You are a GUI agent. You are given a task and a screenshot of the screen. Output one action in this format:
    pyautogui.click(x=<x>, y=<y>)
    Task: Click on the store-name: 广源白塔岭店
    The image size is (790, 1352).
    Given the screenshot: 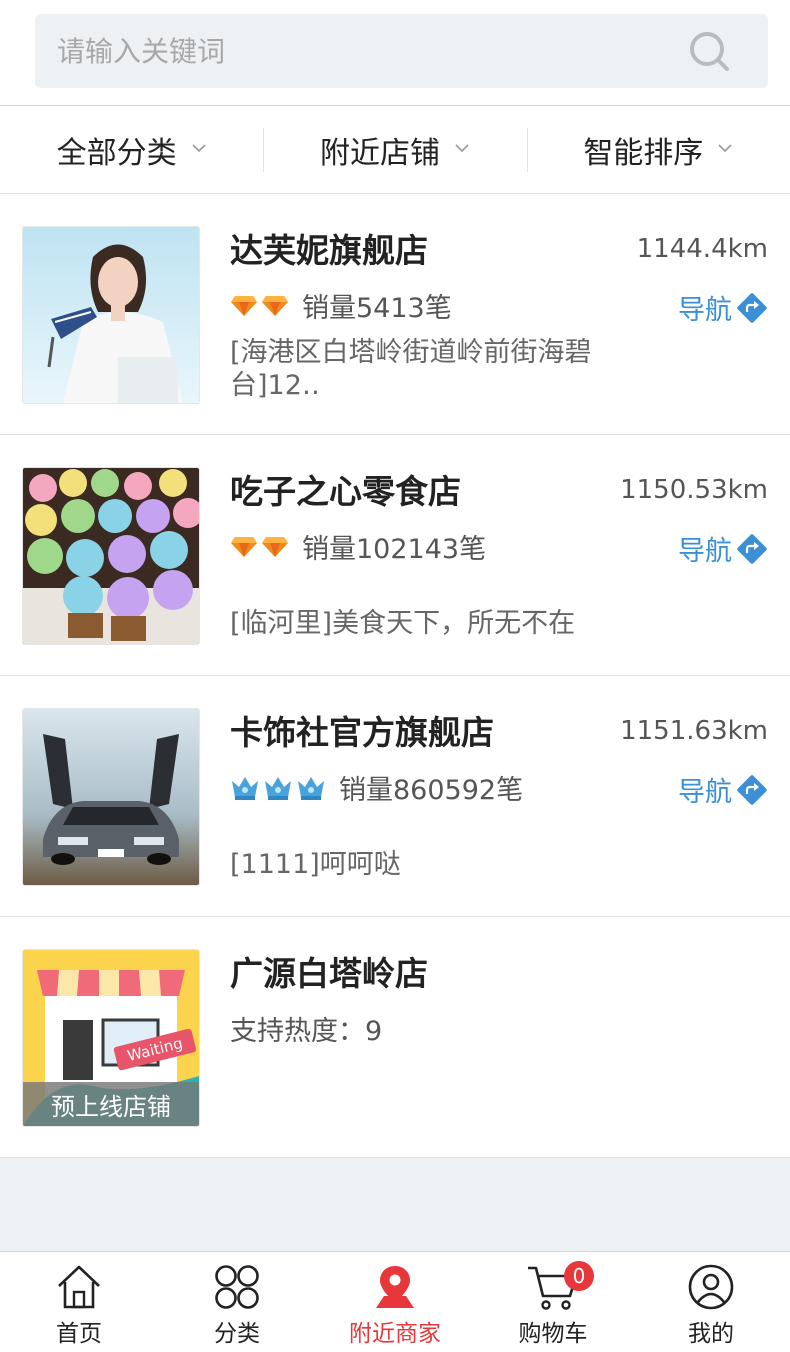 What is the action you would take?
    pyautogui.click(x=329, y=971)
    